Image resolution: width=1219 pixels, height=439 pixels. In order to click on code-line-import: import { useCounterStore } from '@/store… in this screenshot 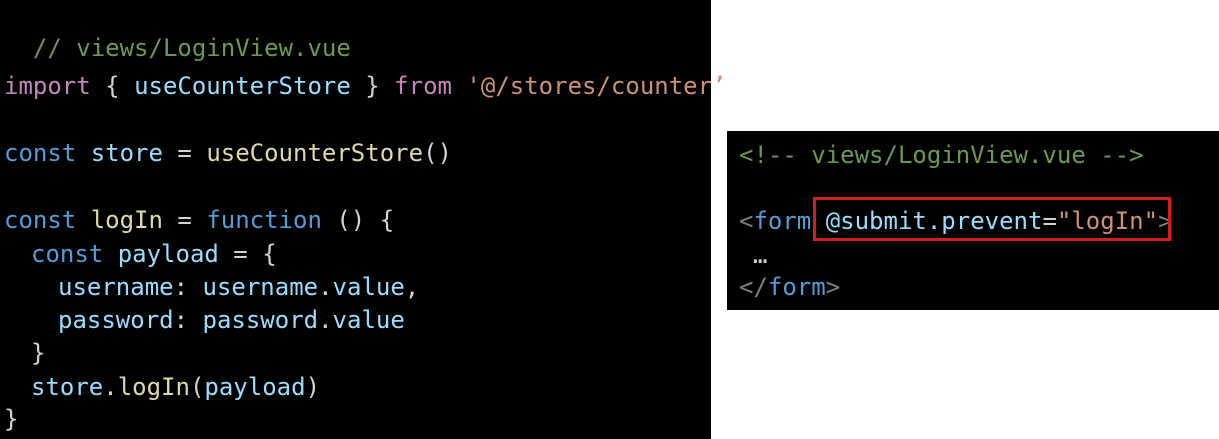, I will do `click(365, 86)`.